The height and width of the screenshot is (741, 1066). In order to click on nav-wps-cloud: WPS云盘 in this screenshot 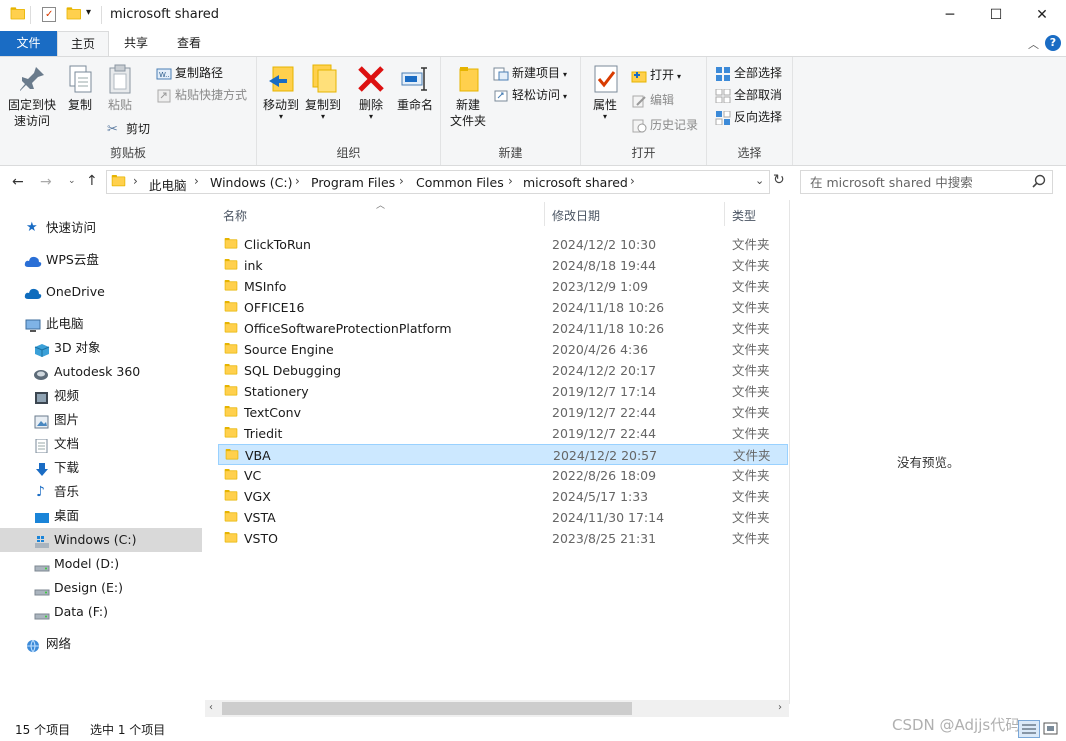, I will do `click(101, 260)`.